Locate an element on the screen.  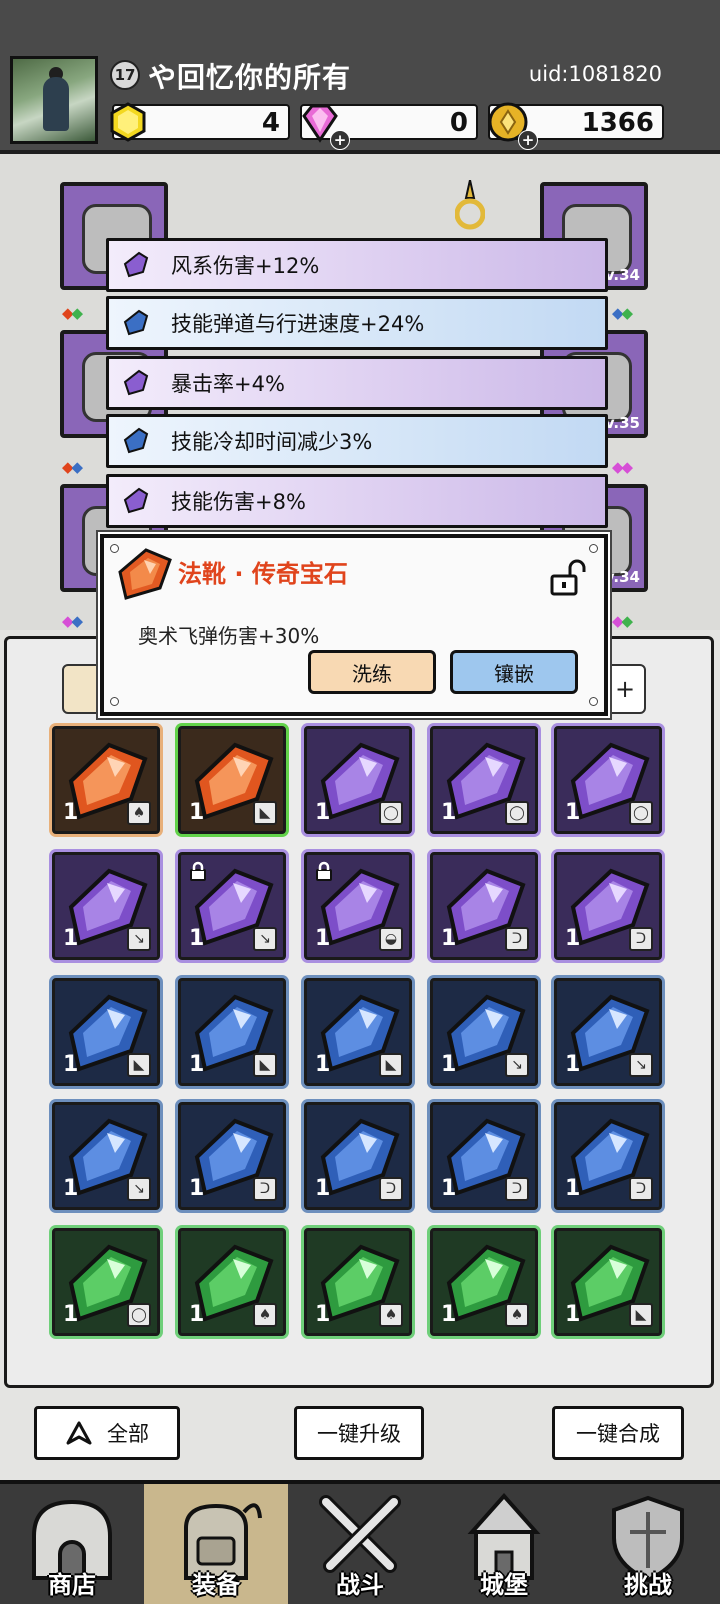
nav-label: 战斗 is located at coordinates (360, 1585).